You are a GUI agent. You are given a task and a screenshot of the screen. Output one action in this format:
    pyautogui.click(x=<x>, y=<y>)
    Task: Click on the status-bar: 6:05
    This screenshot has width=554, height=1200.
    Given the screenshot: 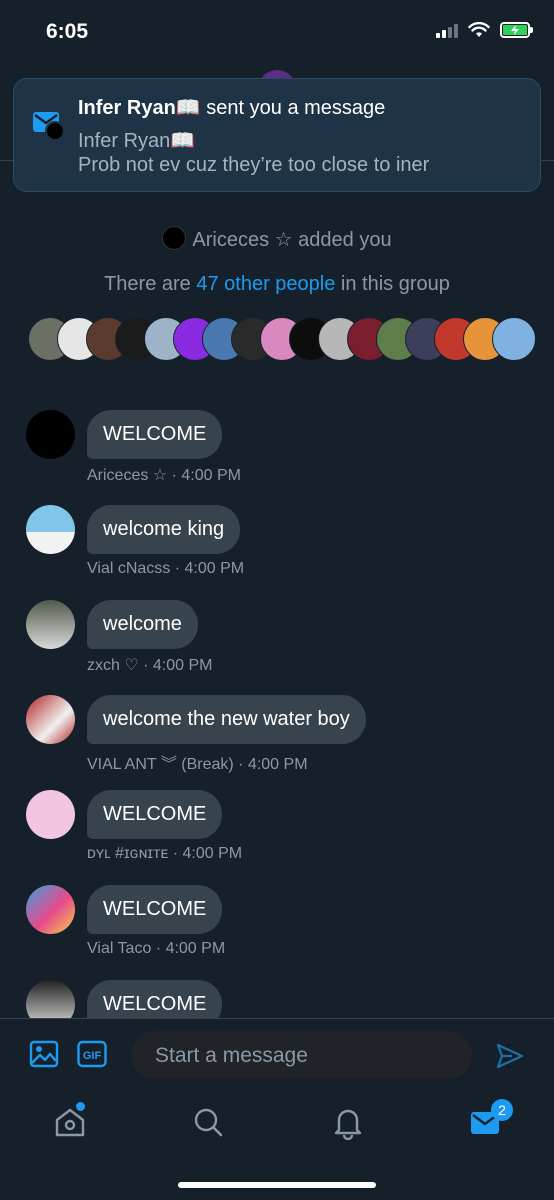 What is the action you would take?
    pyautogui.click(x=277, y=33)
    